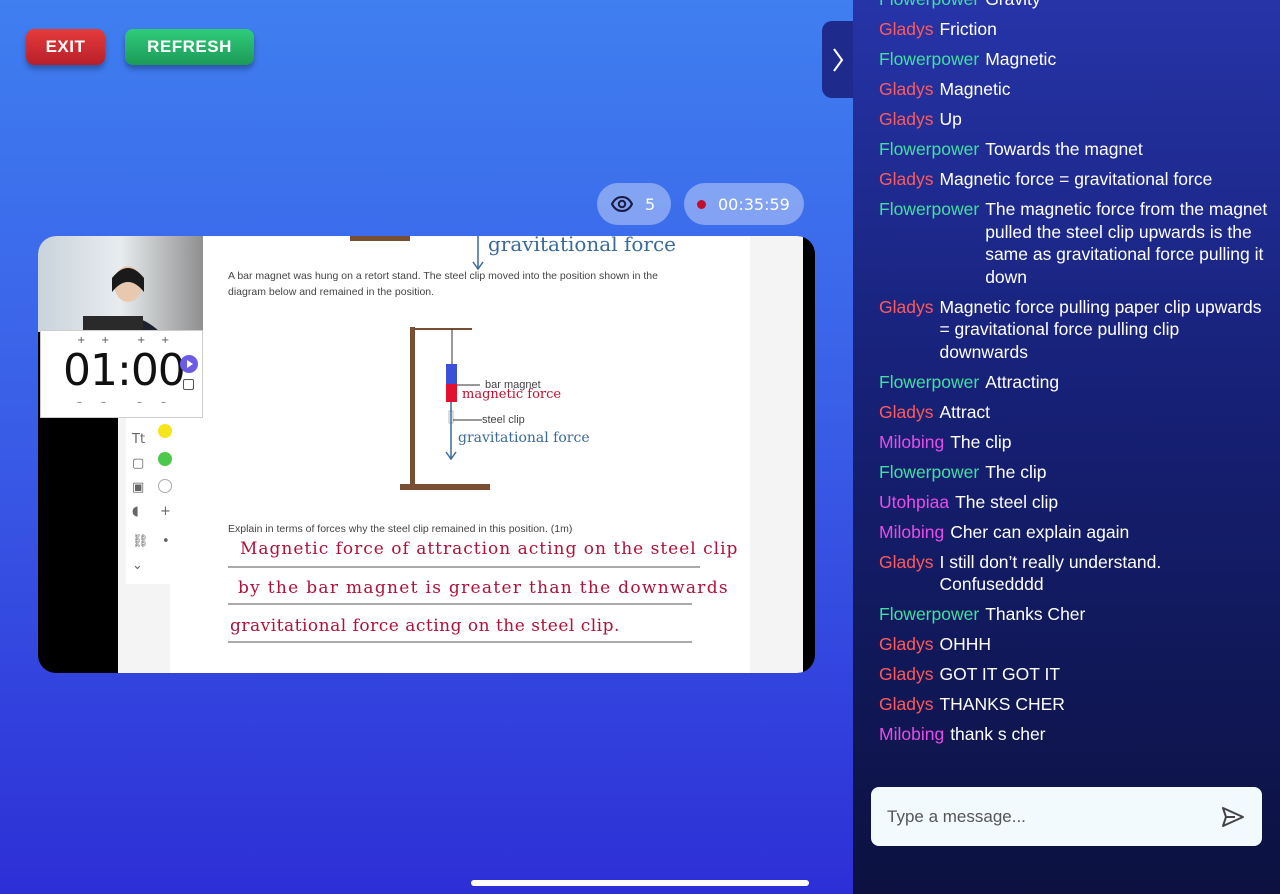 The height and width of the screenshot is (894, 1280). Describe the element at coordinates (640, 883) in the screenshot. I see `home-indicator` at that location.